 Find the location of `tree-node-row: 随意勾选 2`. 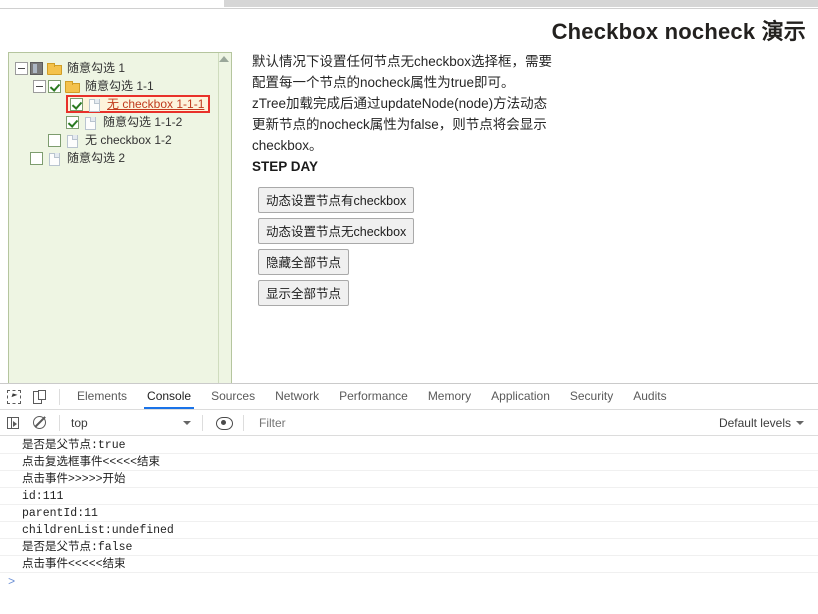

tree-node-row: 随意勾选 2 is located at coordinates (123, 158).